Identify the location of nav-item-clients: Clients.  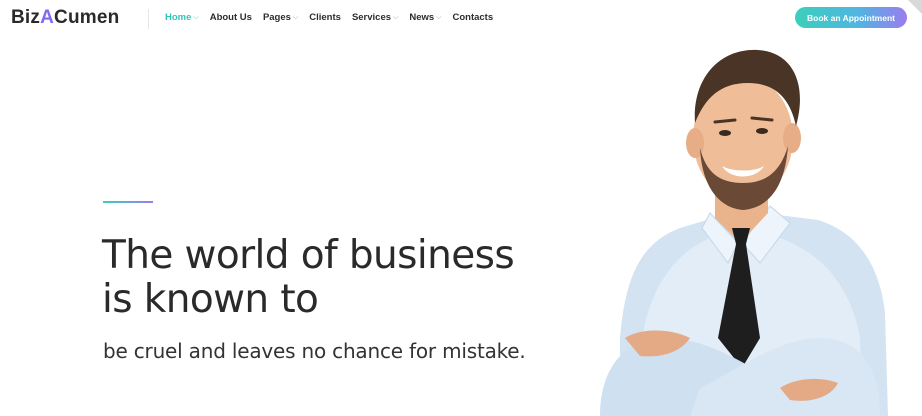
(325, 17).